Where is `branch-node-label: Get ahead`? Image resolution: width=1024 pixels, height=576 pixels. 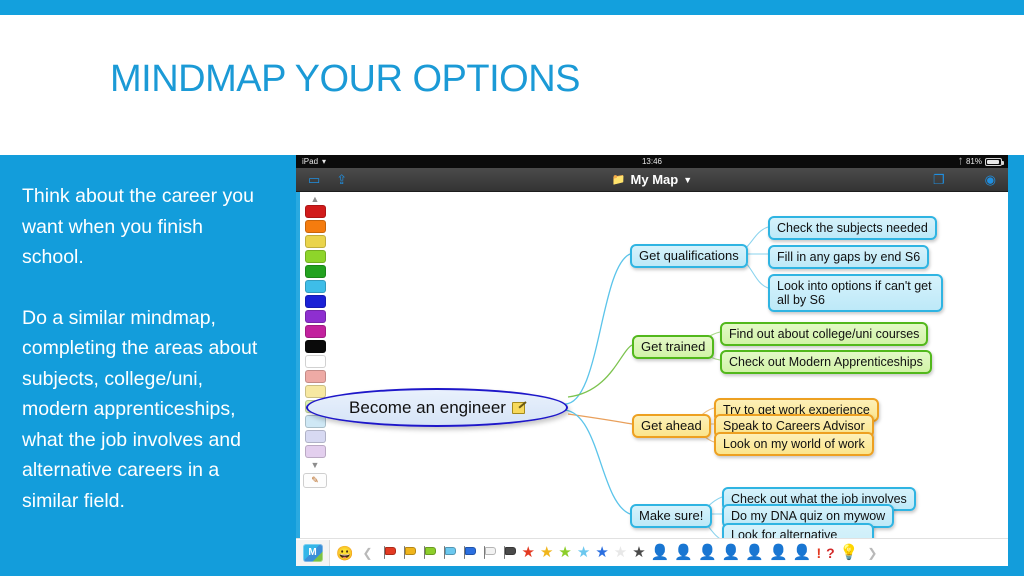 branch-node-label: Get ahead is located at coordinates (671, 425).